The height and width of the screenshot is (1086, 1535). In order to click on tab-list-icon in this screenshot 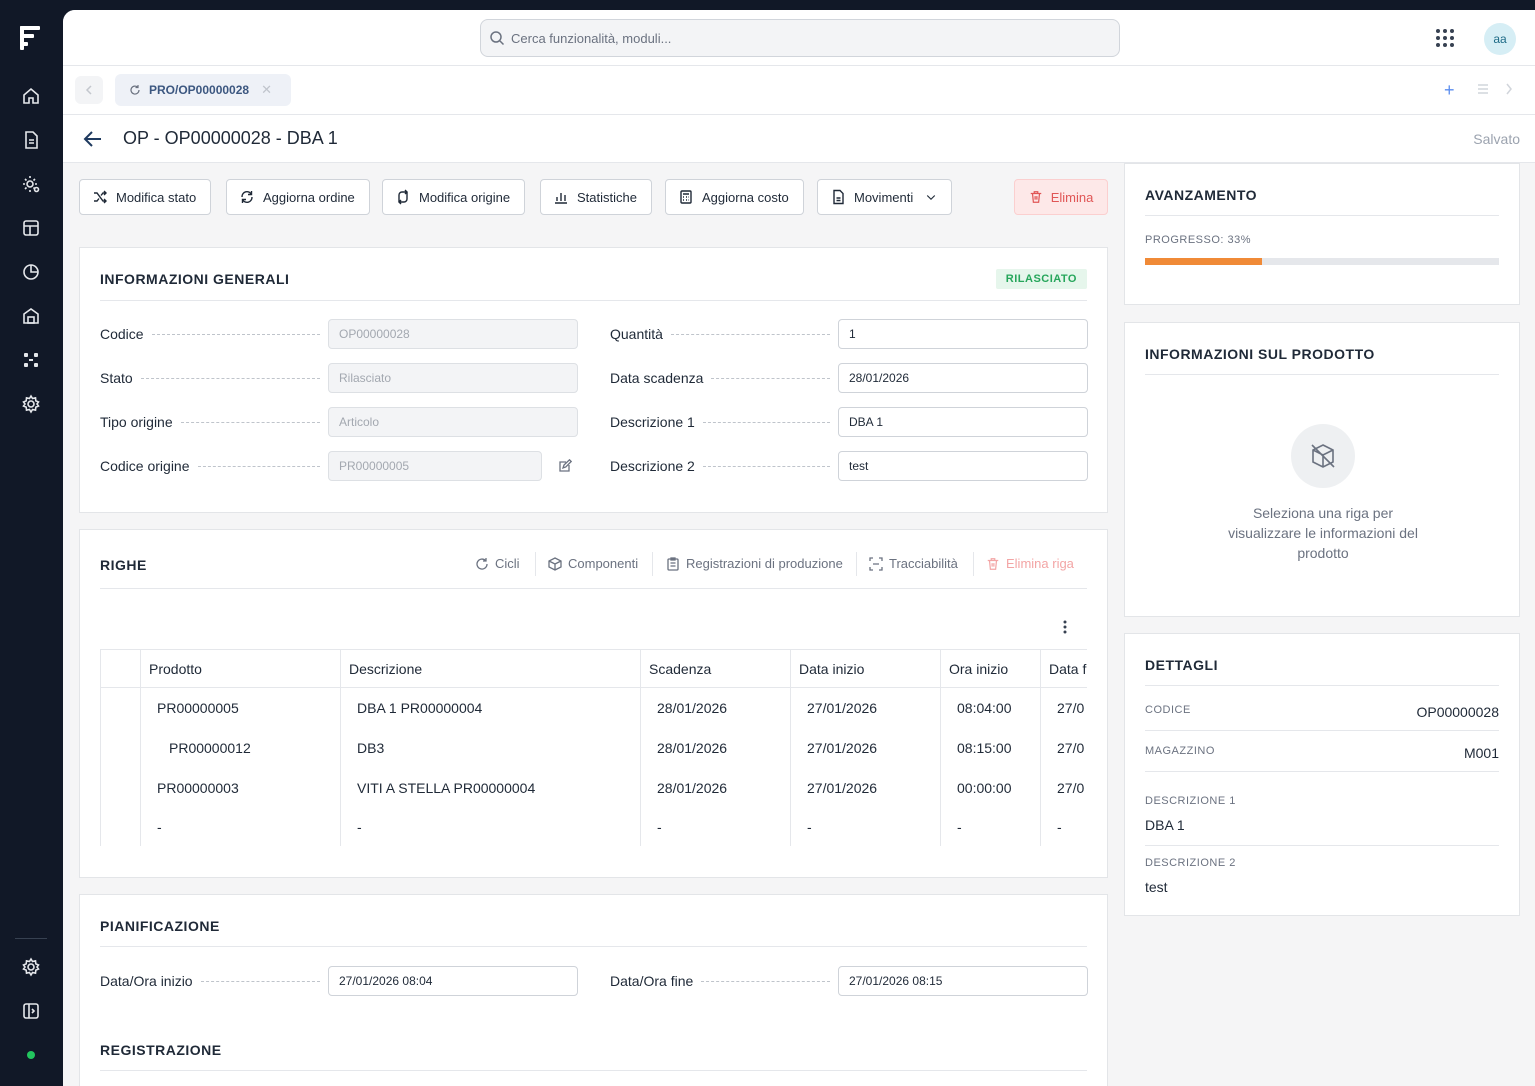, I will do `click(1483, 89)`.